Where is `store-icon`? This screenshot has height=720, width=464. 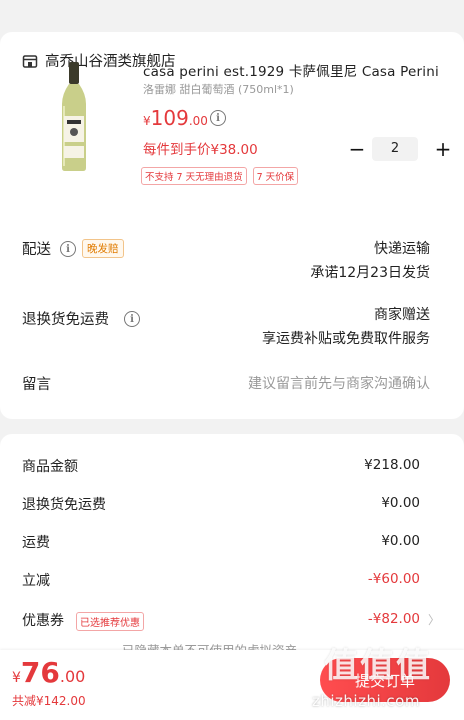 store-icon is located at coordinates (30, 61).